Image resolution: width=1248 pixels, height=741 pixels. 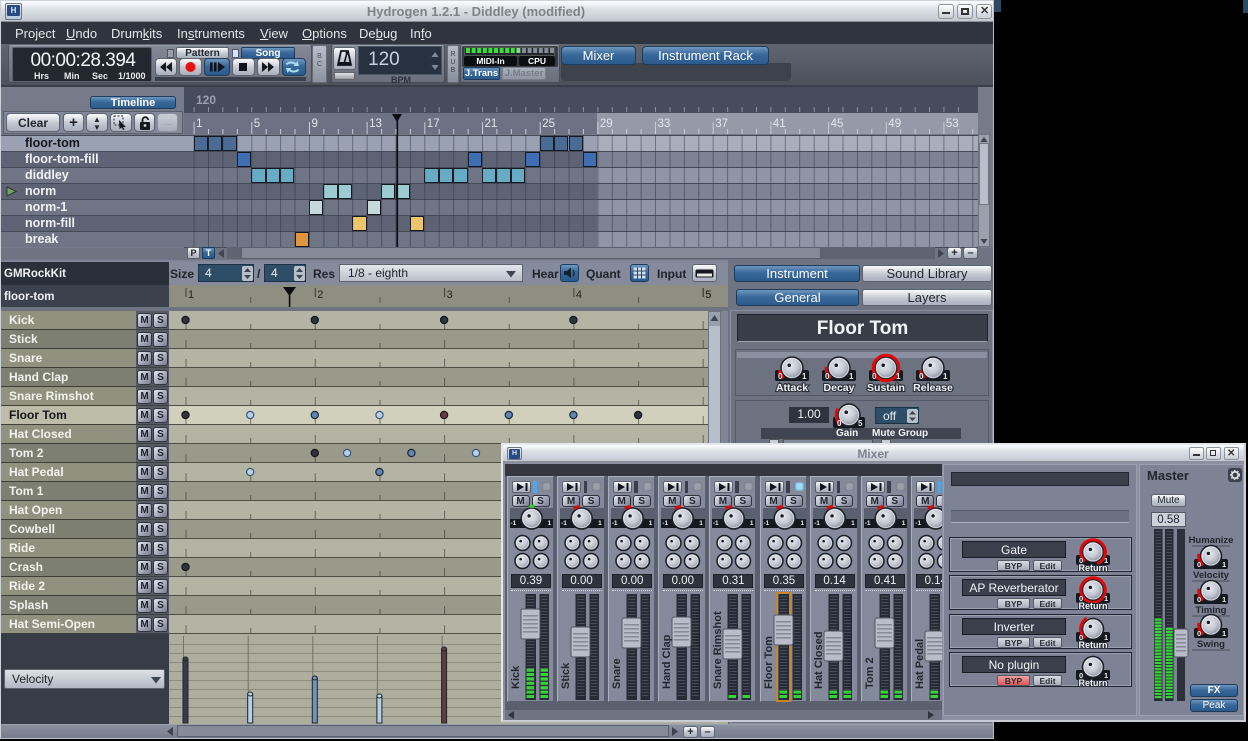 What do you see at coordinates (1211, 540) in the screenshot?
I see `svg-text: Humanize` at bounding box center [1211, 540].